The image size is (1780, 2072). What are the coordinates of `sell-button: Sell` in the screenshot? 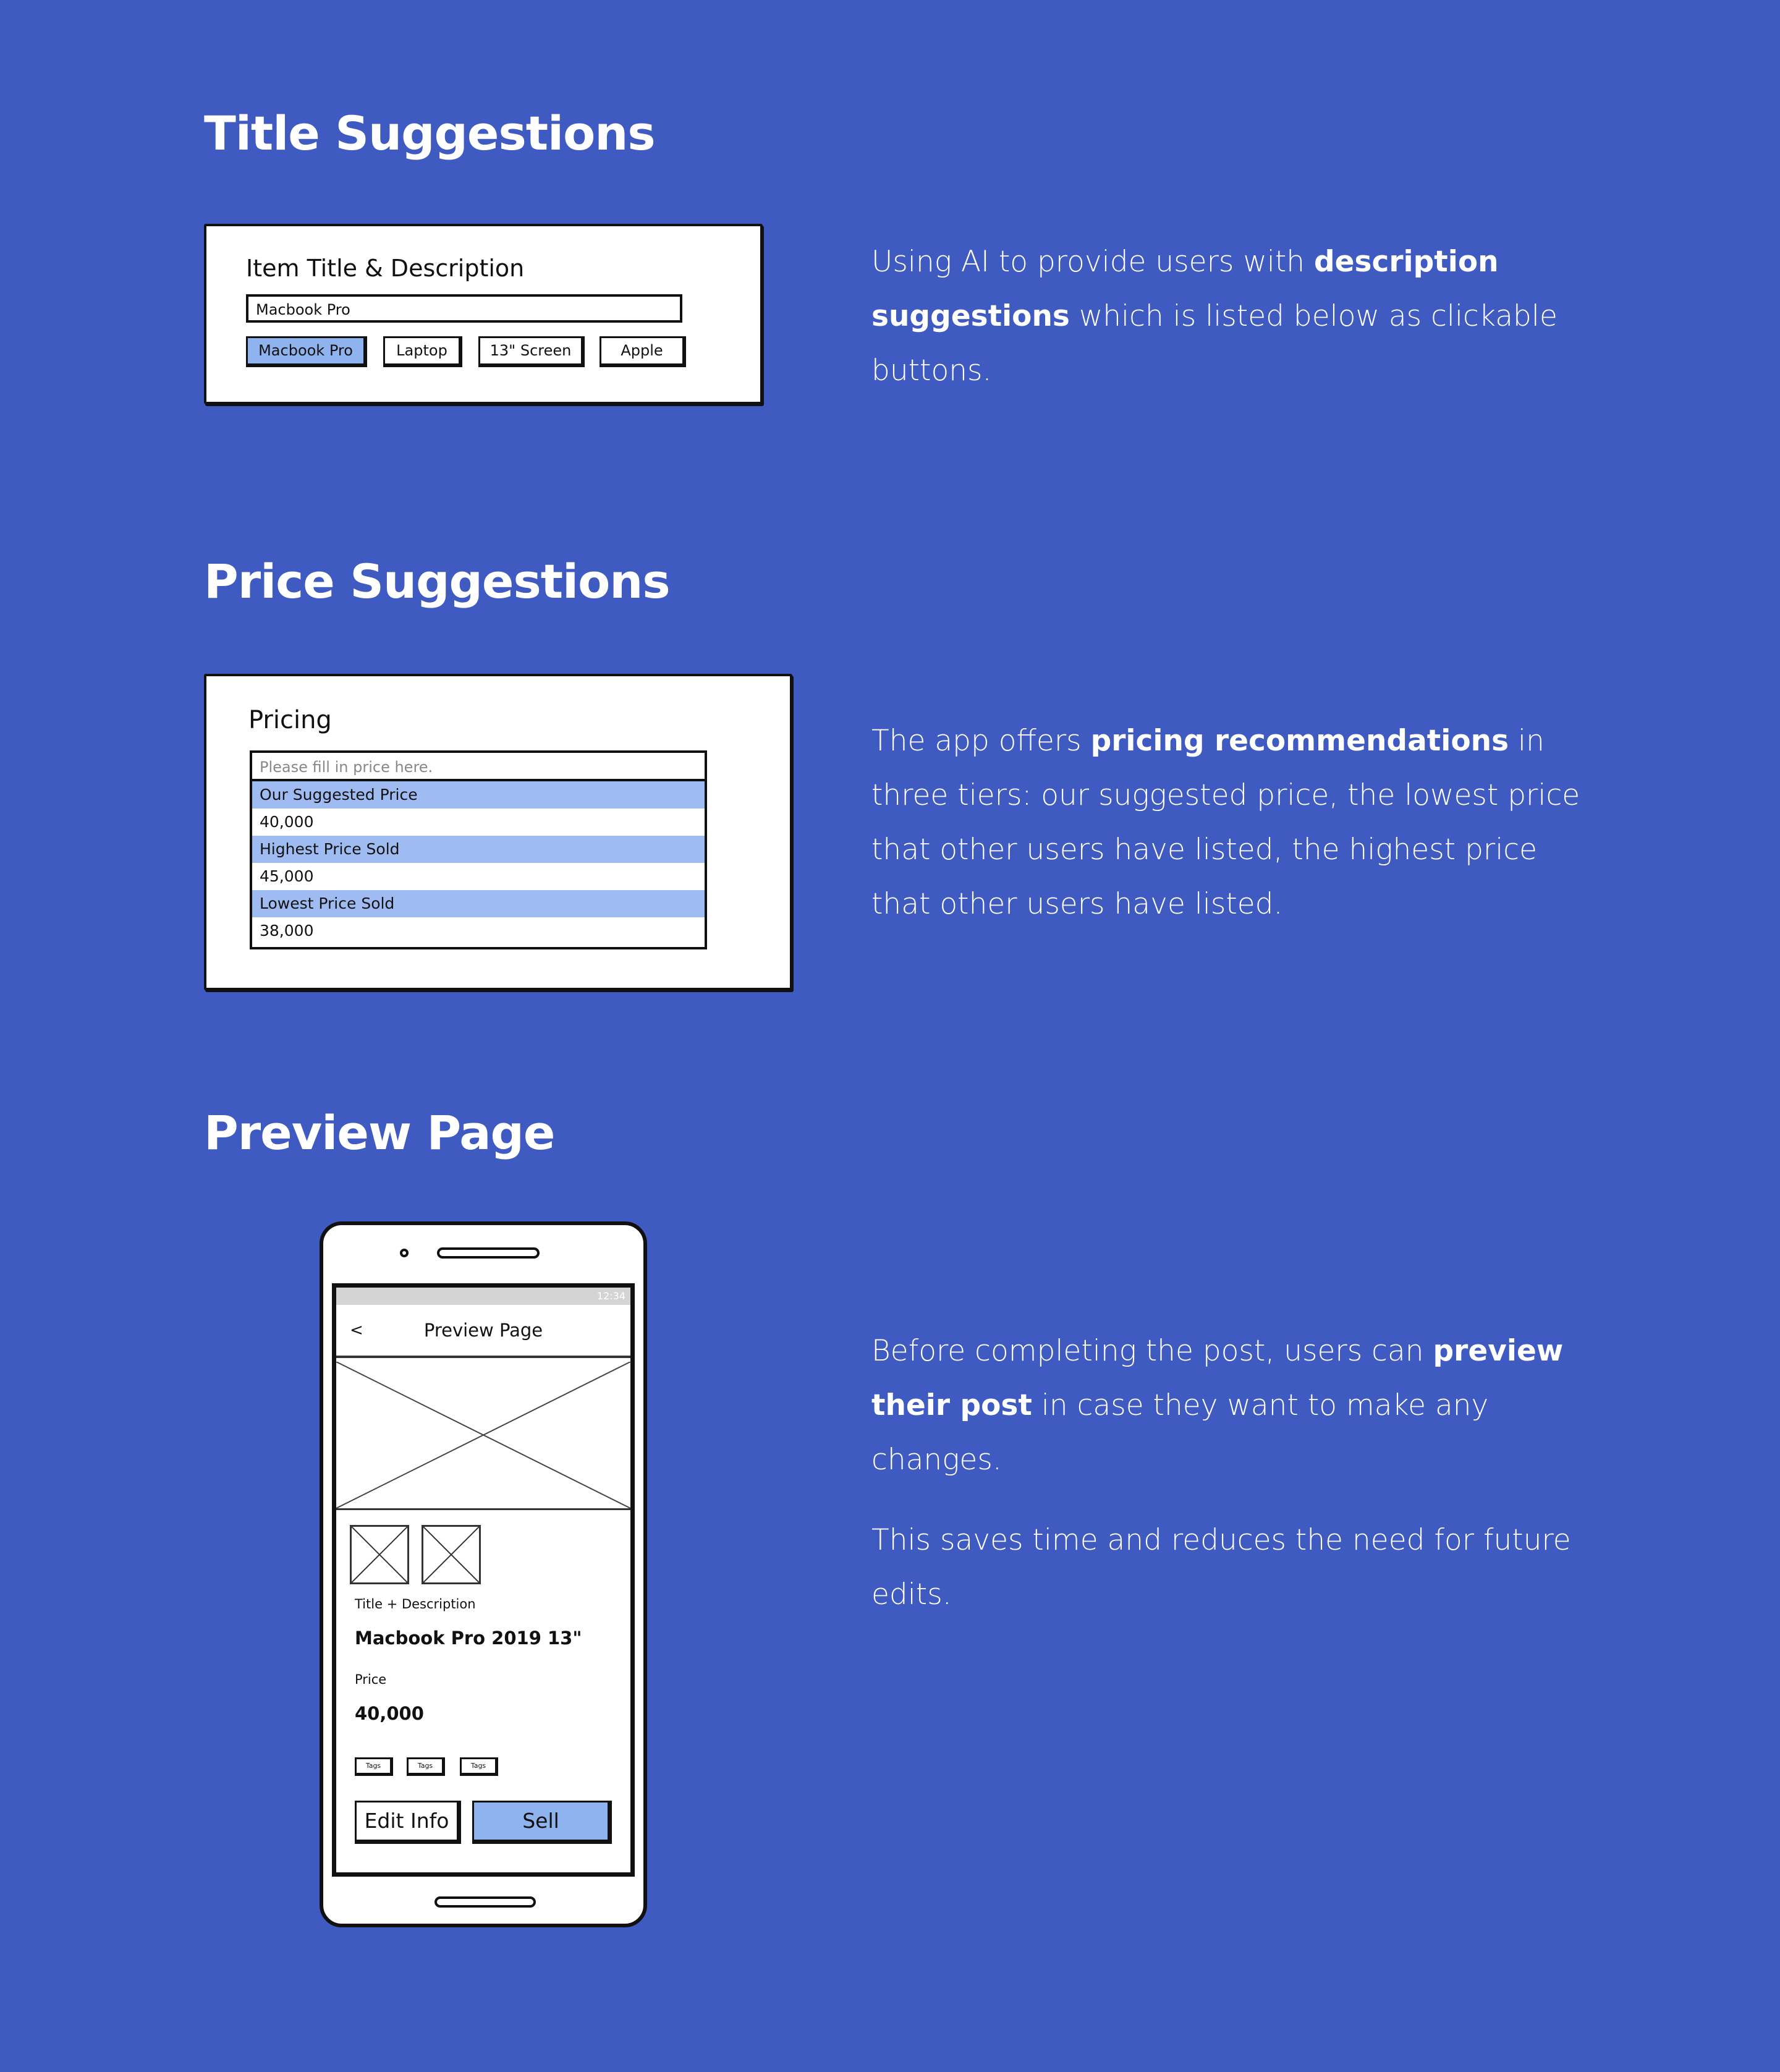 It's located at (542, 1822).